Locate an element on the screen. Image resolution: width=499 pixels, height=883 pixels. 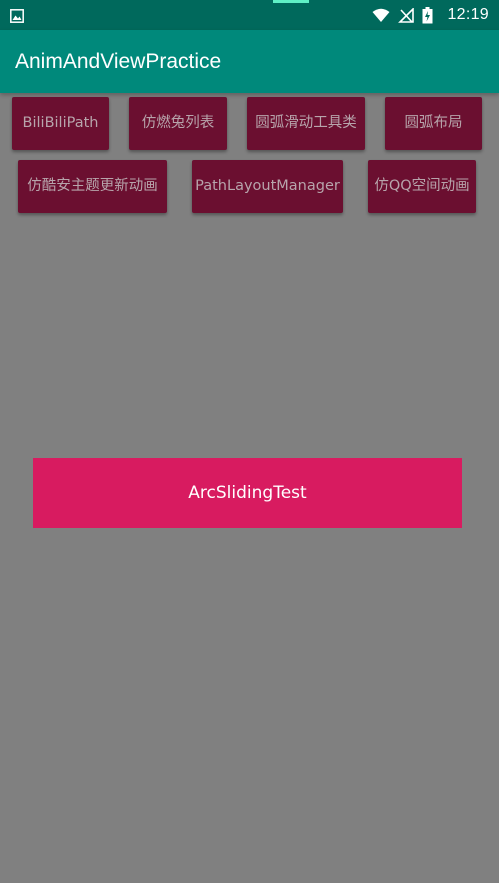
burning-rabbit-list-button: 仿燃兔列表 is located at coordinates (178, 123).